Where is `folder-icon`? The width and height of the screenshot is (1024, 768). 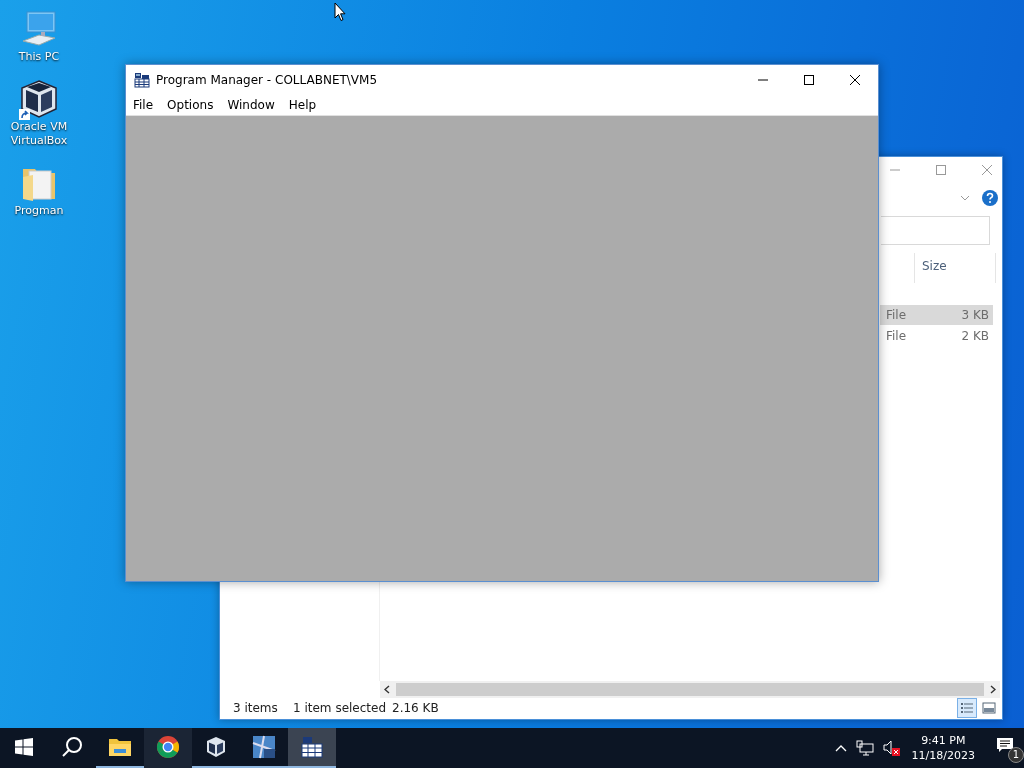 folder-icon is located at coordinates (120, 747).